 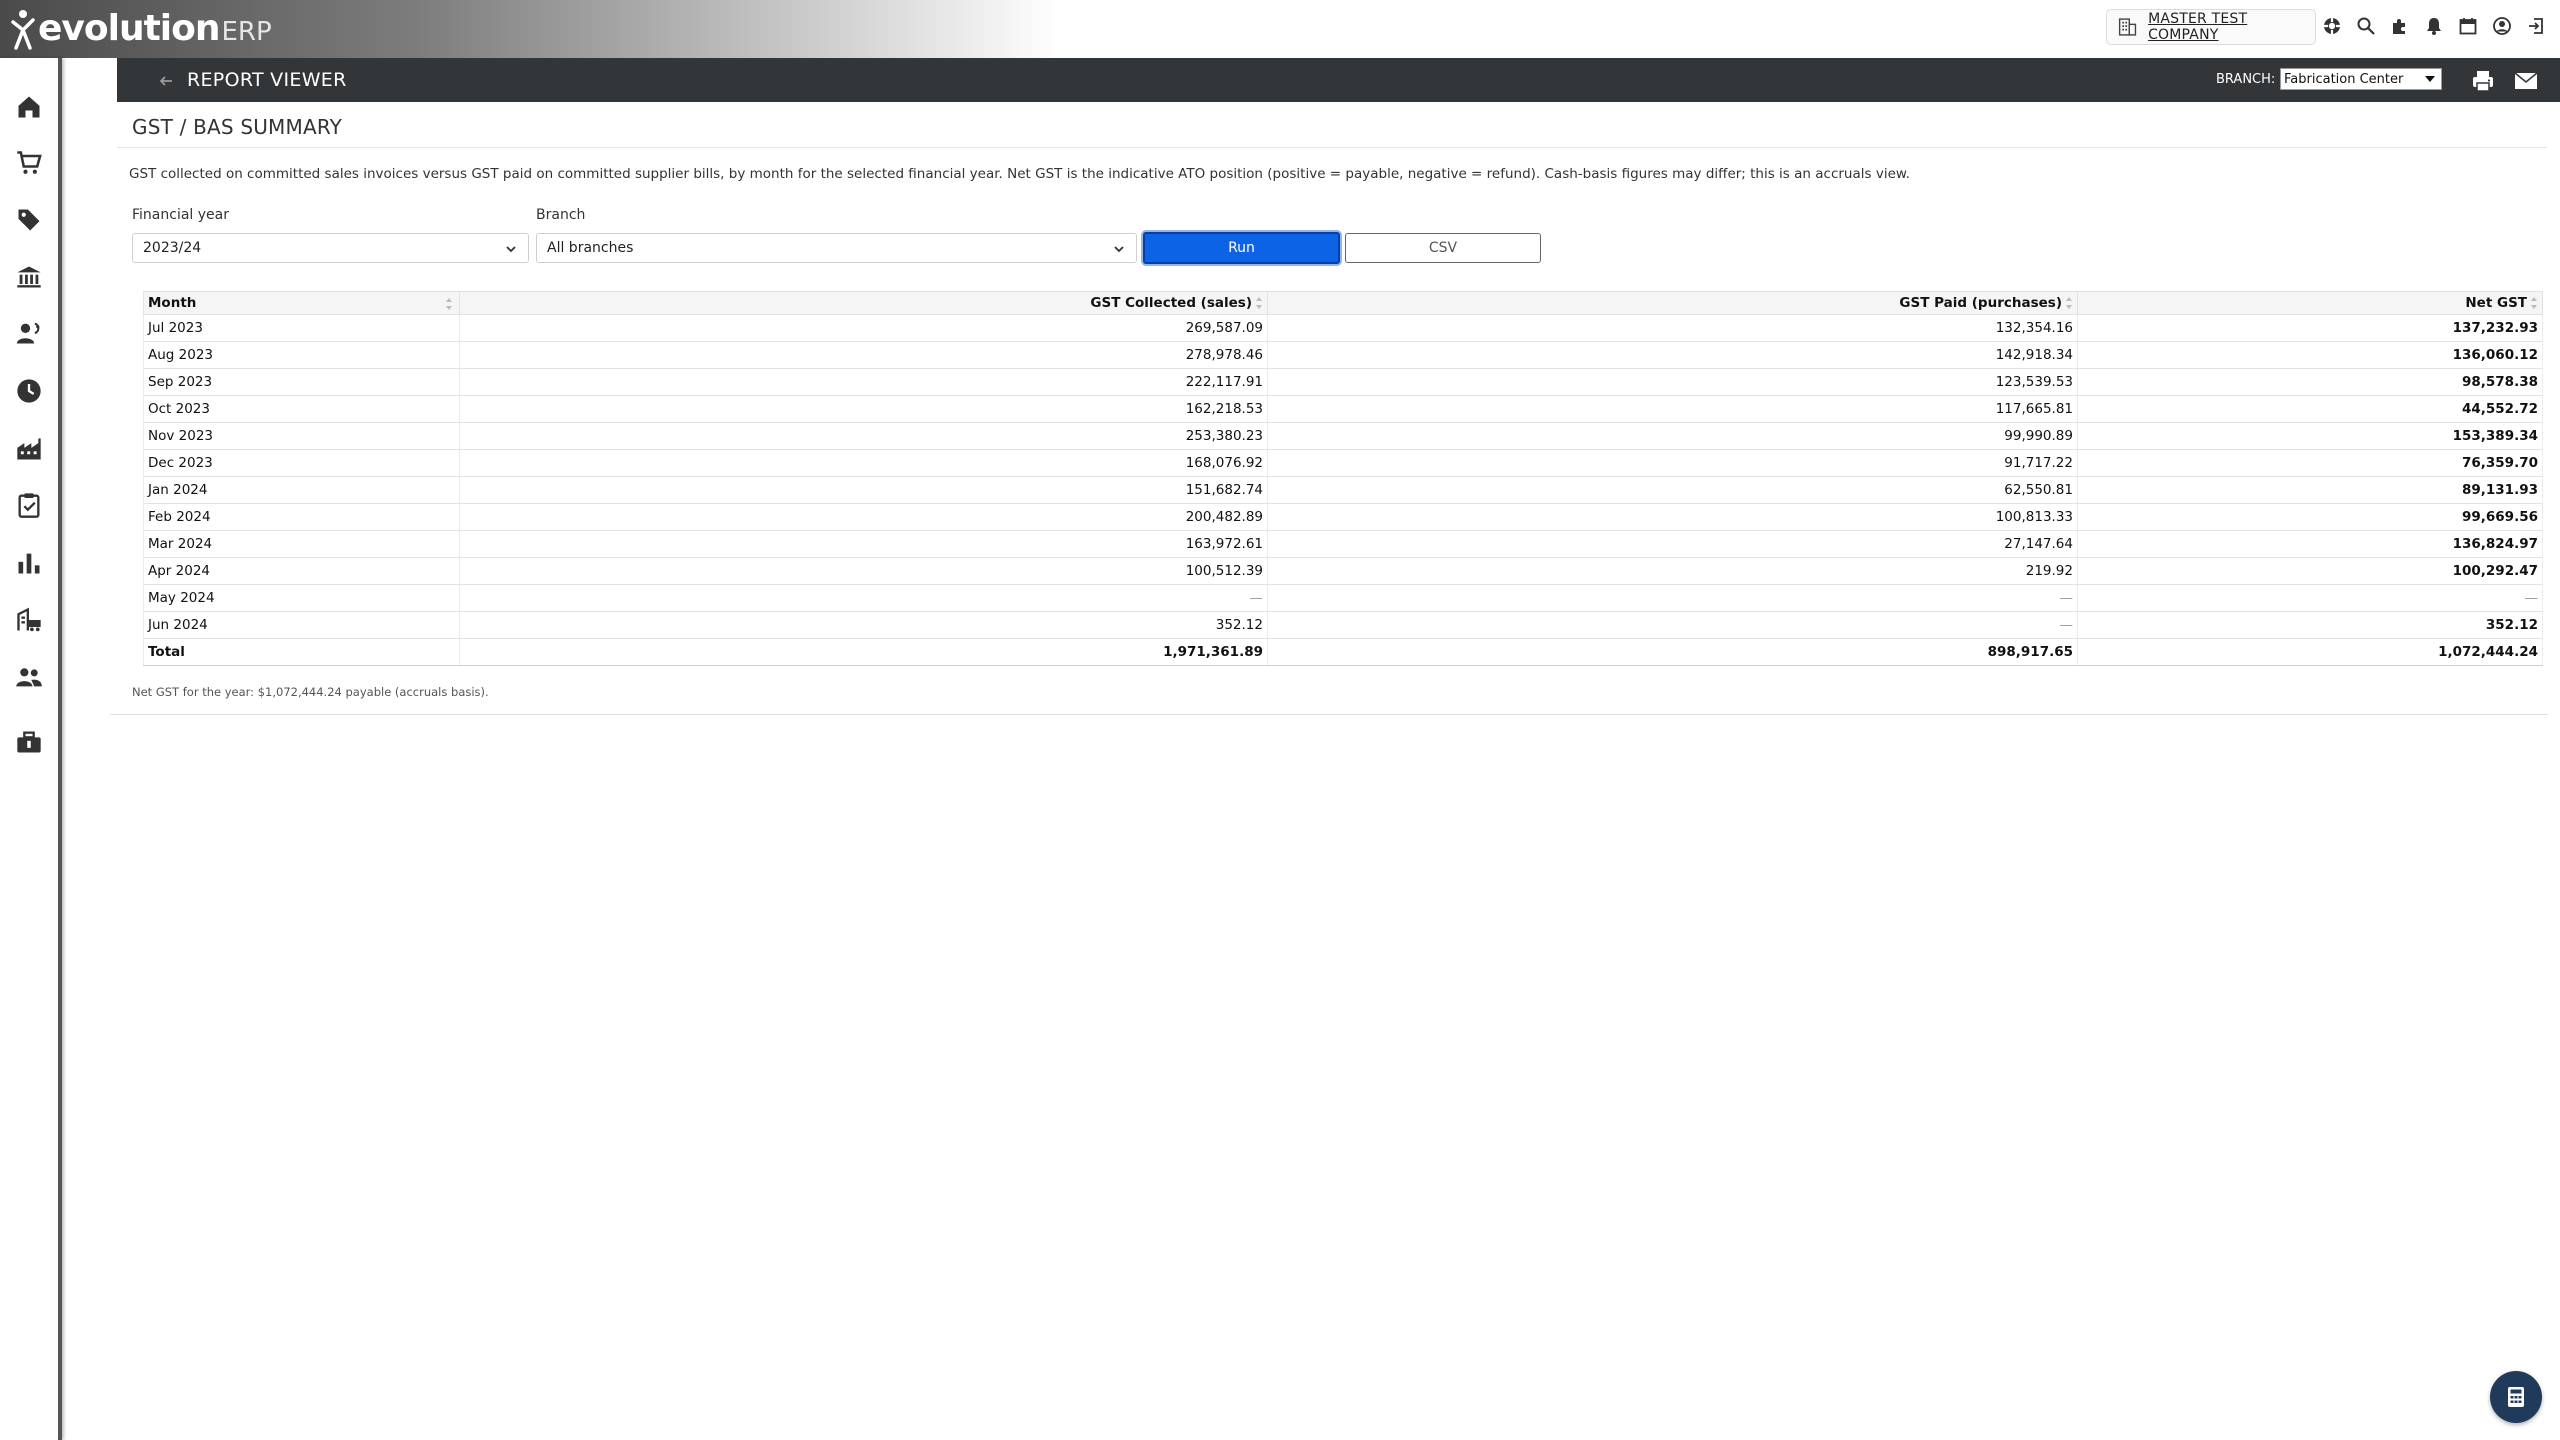 I want to click on clock-icon, so click(x=29, y=391).